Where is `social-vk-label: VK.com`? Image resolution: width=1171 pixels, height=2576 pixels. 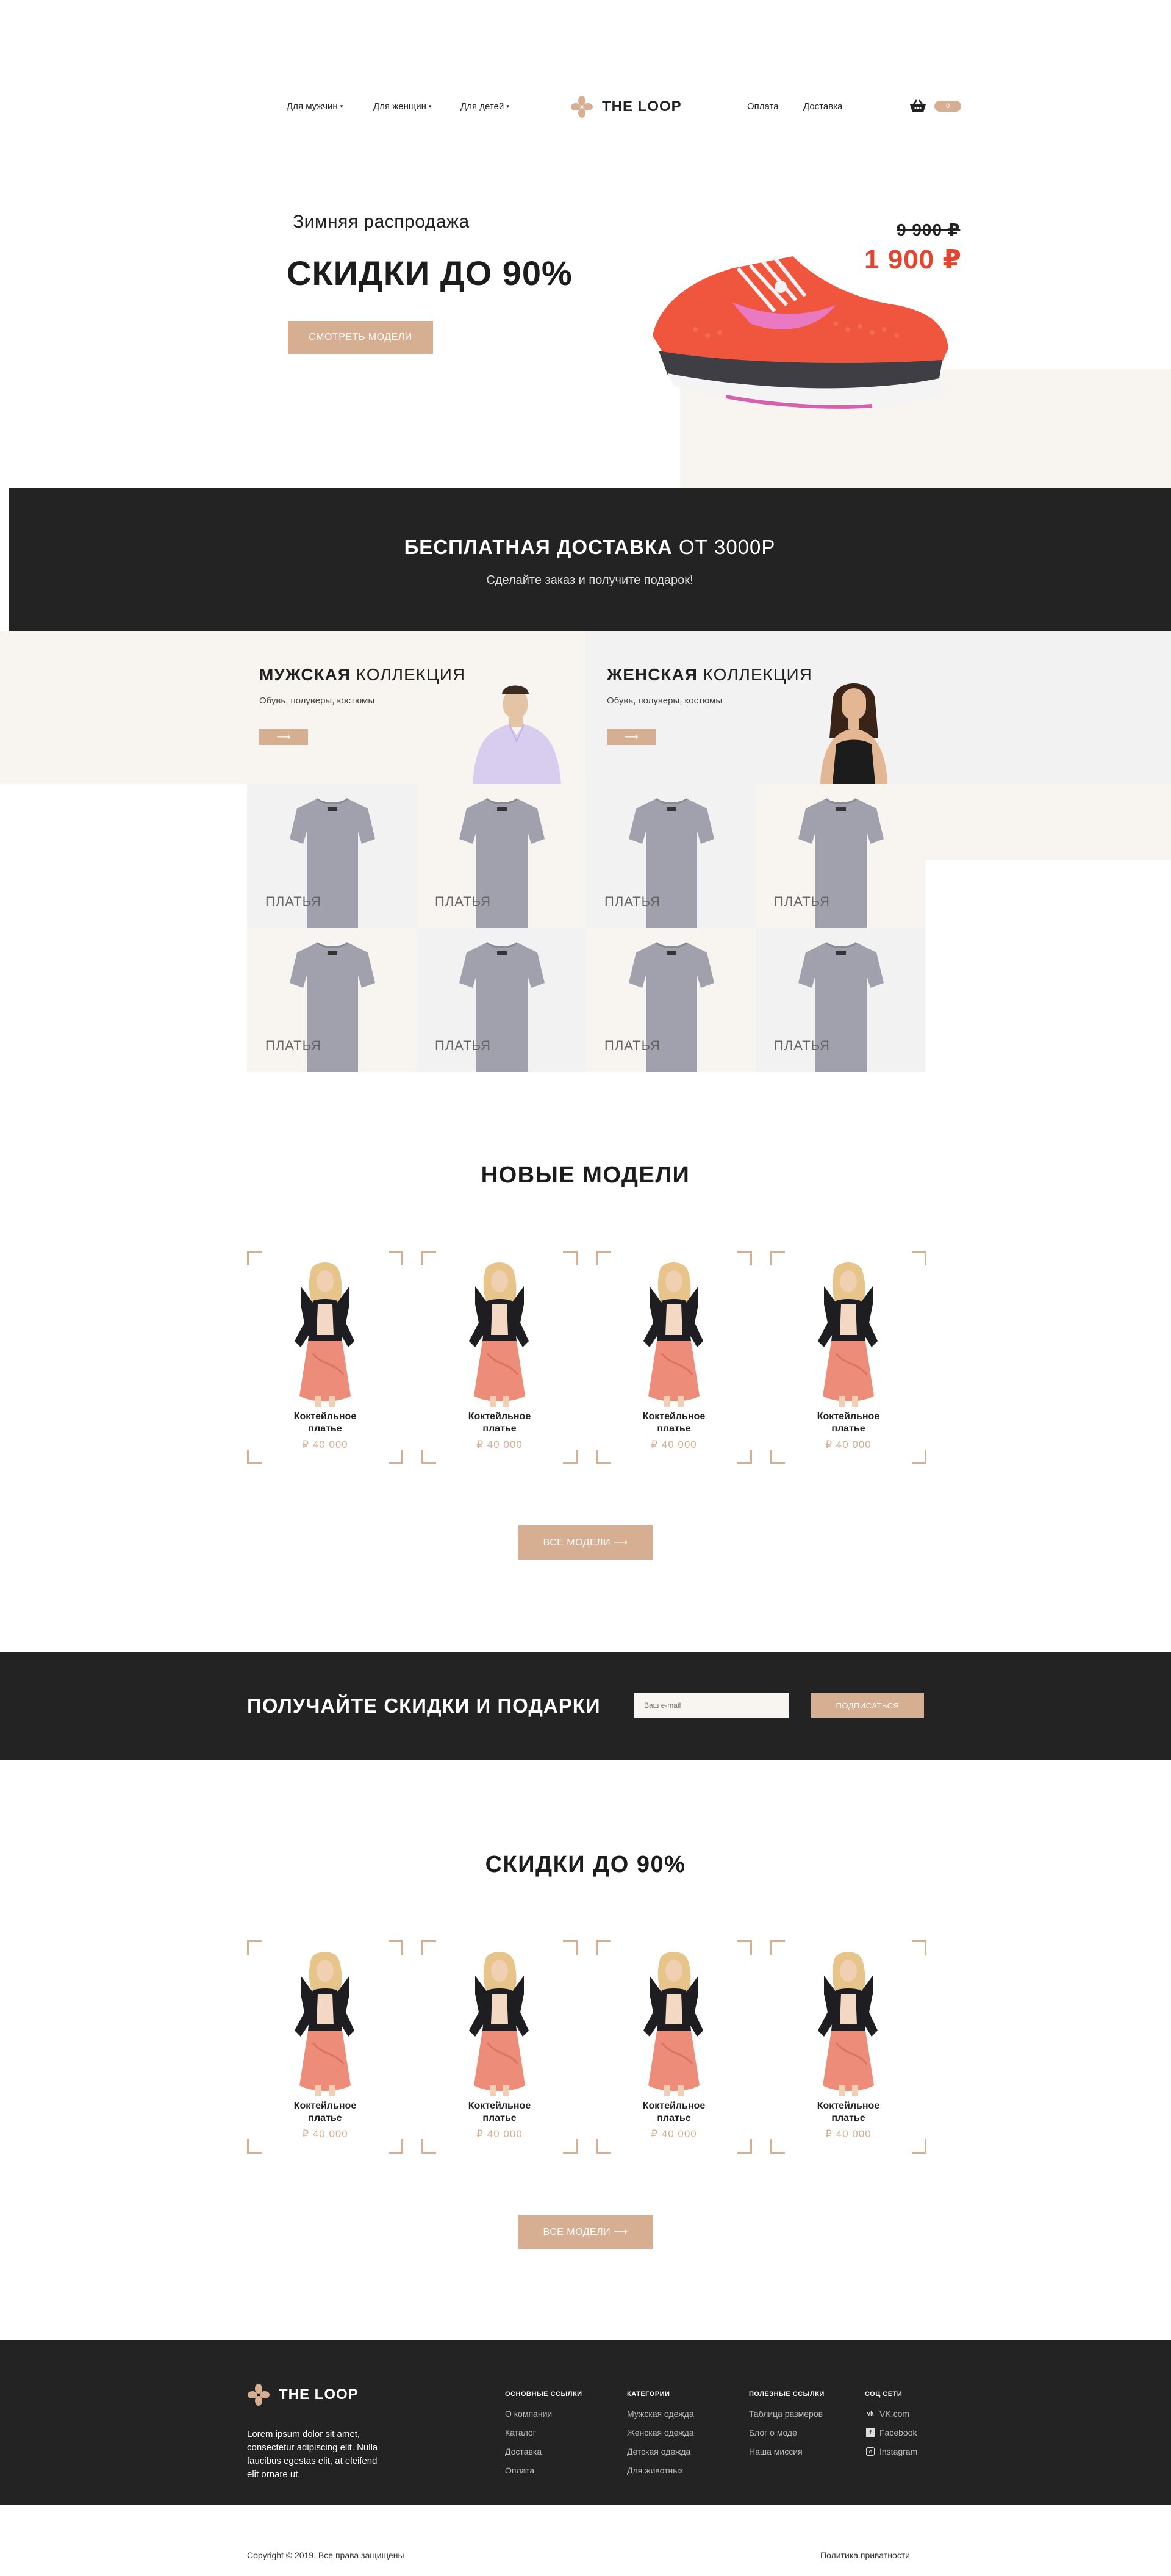
social-vk-label: VK.com is located at coordinates (894, 2414).